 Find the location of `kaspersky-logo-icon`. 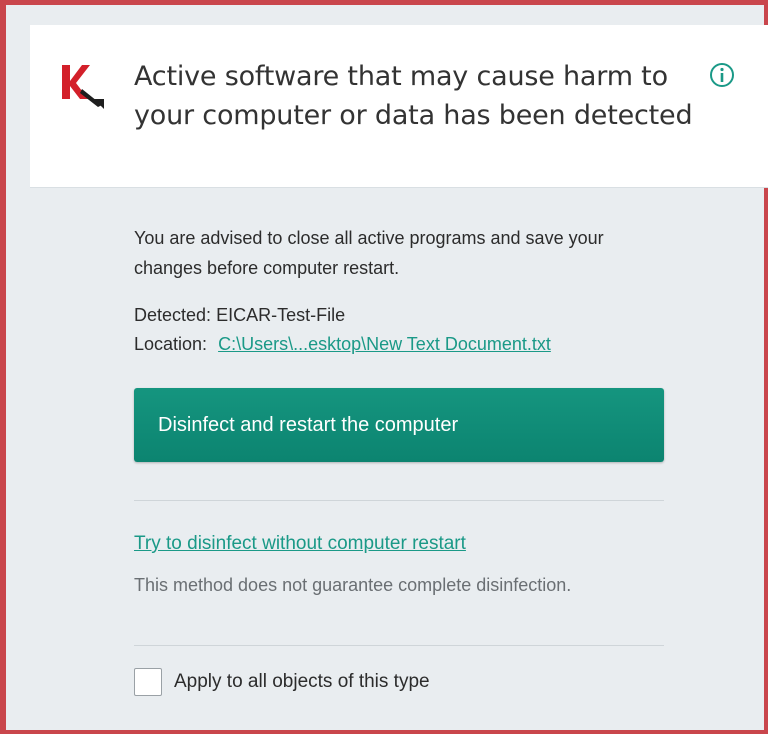

kaspersky-logo-icon is located at coordinates (83, 87).